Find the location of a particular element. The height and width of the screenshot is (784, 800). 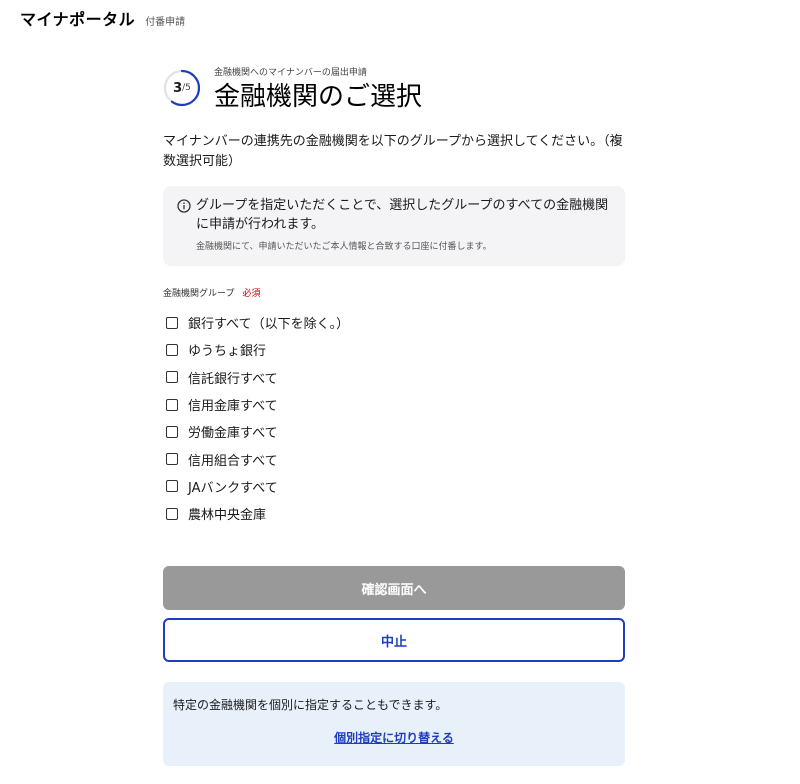

checkbox-label: 信用組合すべて is located at coordinates (233, 461).